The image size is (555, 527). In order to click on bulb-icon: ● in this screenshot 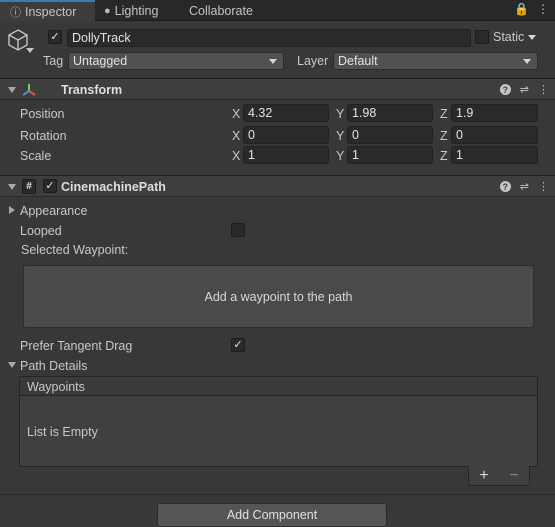, I will do `click(107, 10)`.